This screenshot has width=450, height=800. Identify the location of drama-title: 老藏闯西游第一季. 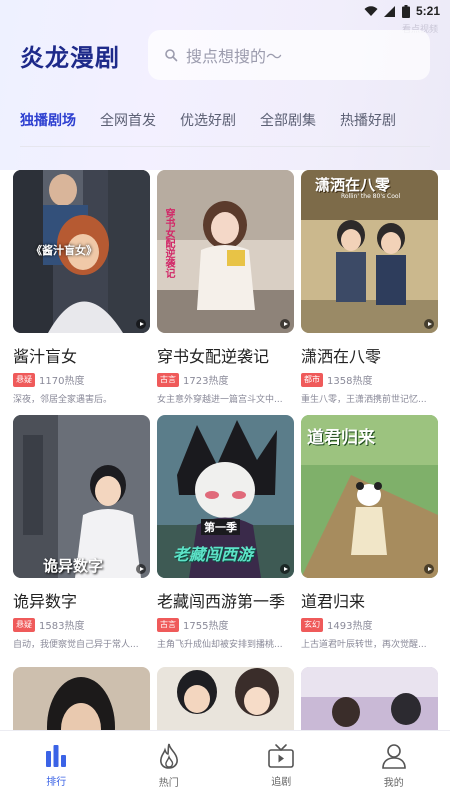
(221, 601).